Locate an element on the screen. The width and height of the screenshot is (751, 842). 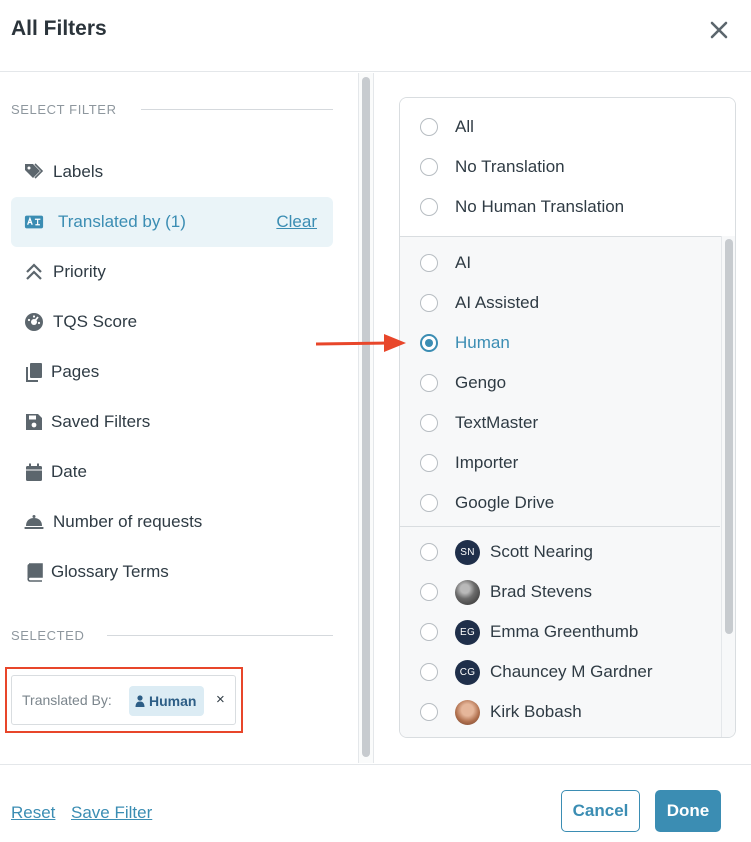
filter-item-labels: Labels is located at coordinates (172, 172).